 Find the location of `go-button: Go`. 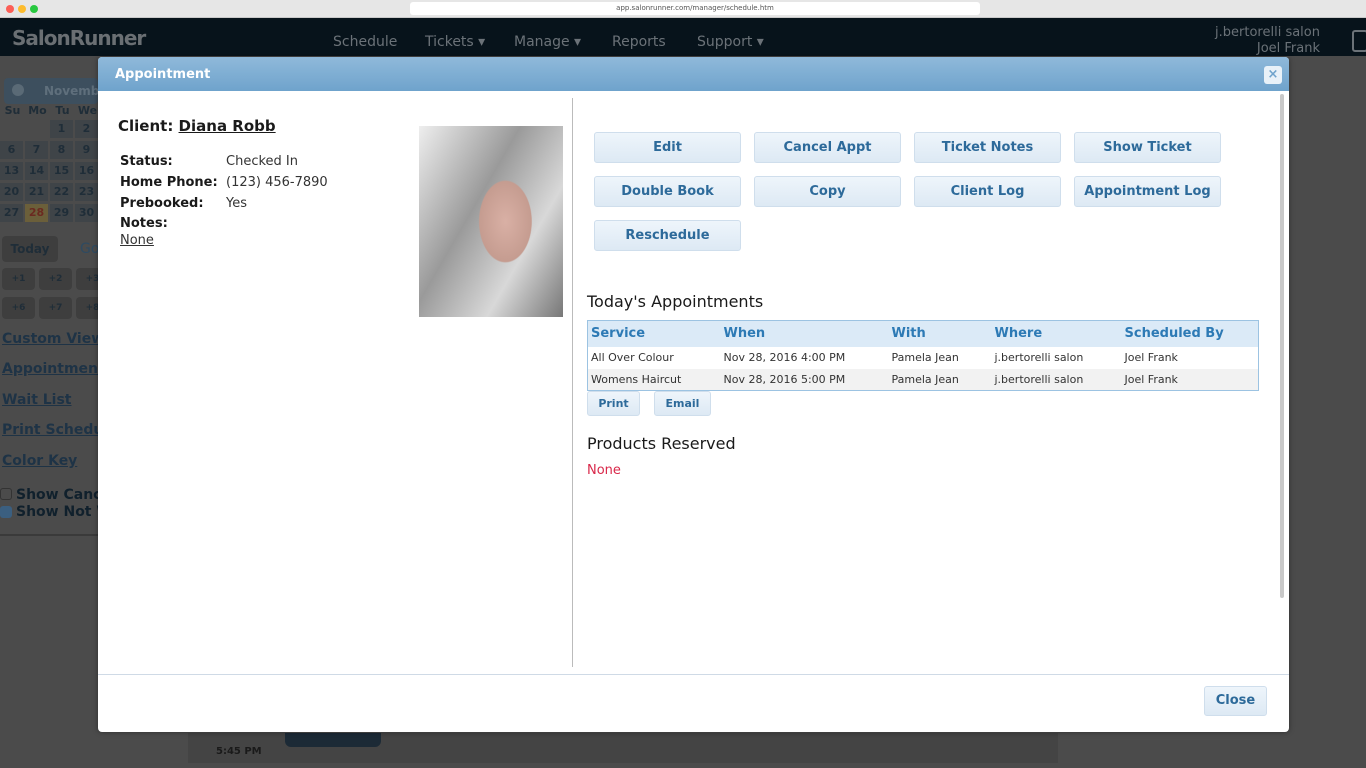

go-button: Go is located at coordinates (89, 249).